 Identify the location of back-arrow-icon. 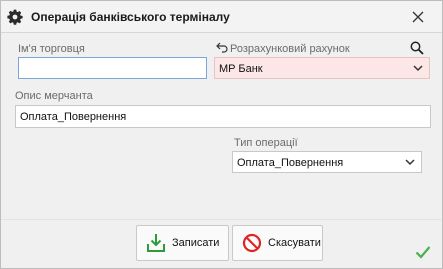
(222, 47).